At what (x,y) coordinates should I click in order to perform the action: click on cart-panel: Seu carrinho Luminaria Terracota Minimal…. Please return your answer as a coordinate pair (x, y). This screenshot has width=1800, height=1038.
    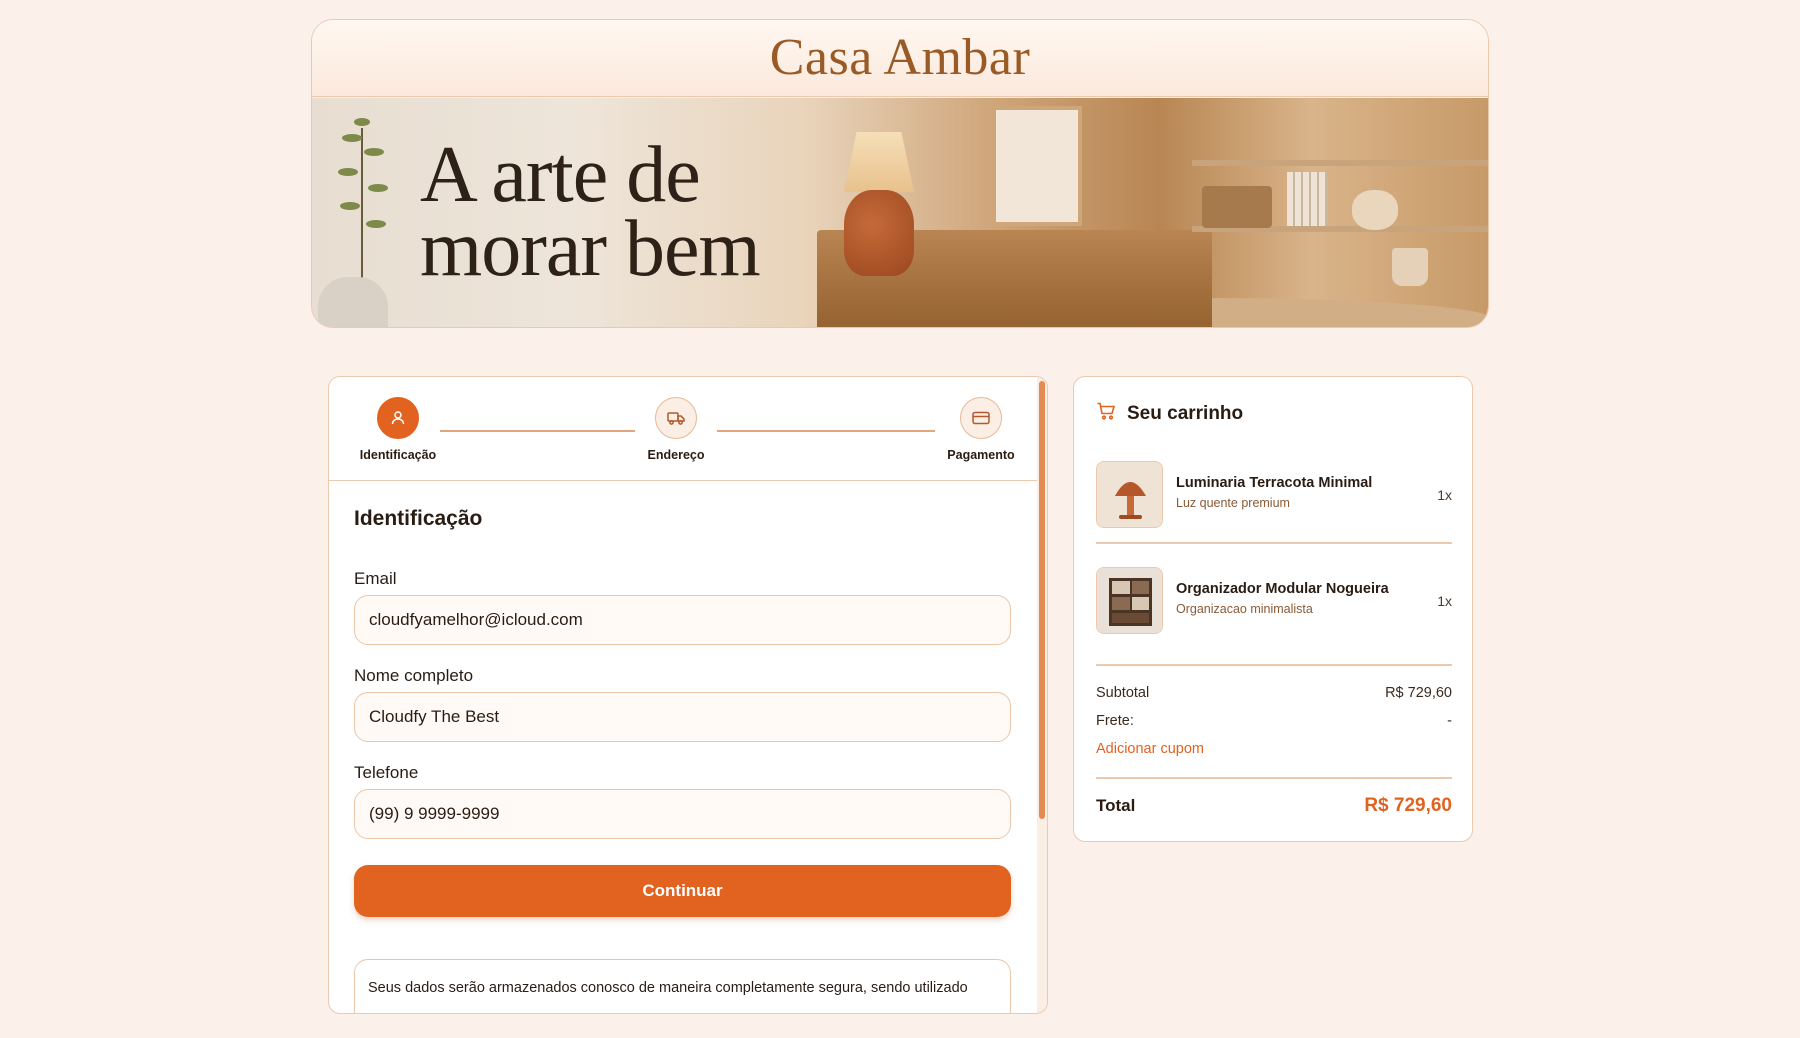
    Looking at the image, I should click on (1273, 609).